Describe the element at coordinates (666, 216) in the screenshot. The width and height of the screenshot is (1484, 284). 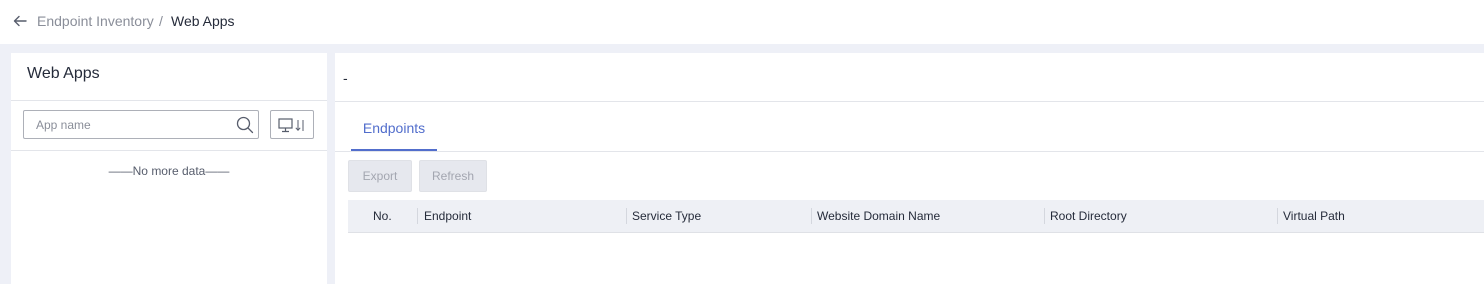
I see `column-header-service-type: Service Type` at that location.